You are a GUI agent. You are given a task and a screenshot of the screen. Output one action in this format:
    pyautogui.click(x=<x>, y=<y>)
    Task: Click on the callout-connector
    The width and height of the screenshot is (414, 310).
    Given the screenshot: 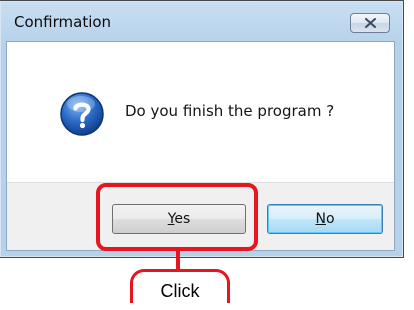 What is the action you would take?
    pyautogui.click(x=178, y=260)
    